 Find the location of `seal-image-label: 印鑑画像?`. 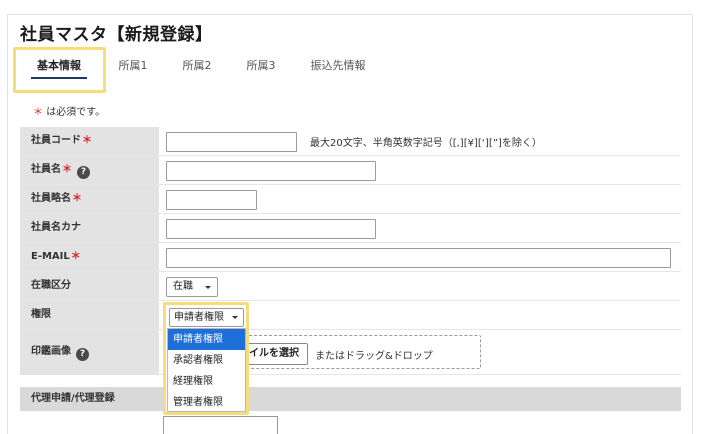

seal-image-label: 印鑑画像? is located at coordinates (89, 352).